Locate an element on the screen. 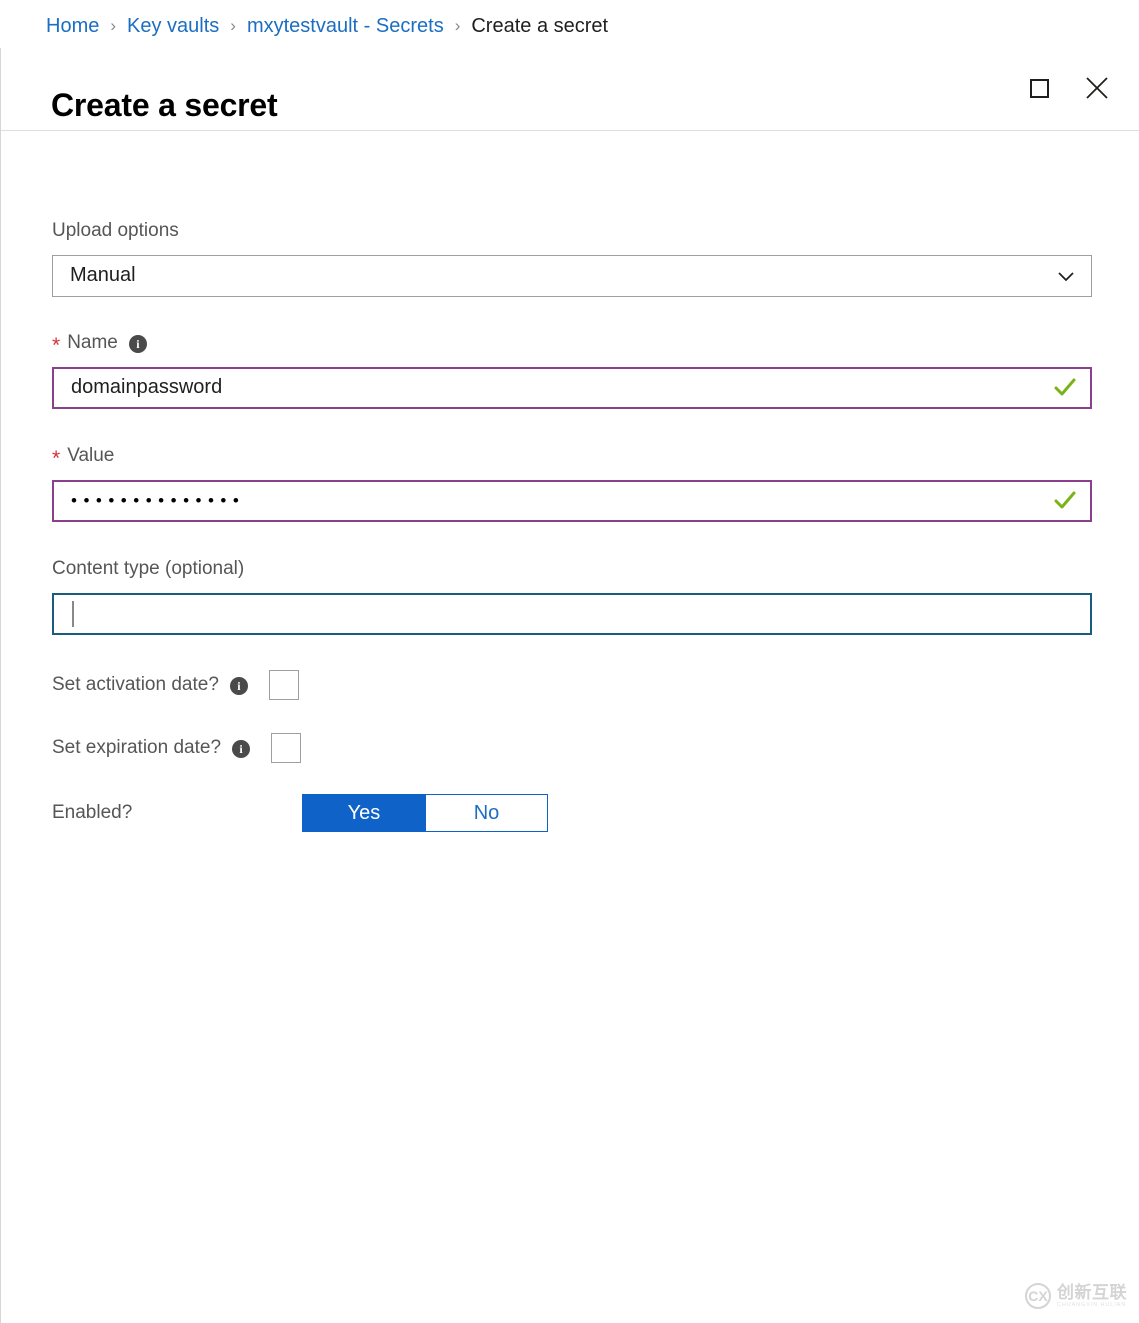 Image resolution: width=1139 pixels, height=1323 pixels. page-title: Create a secret is located at coordinates (164, 105).